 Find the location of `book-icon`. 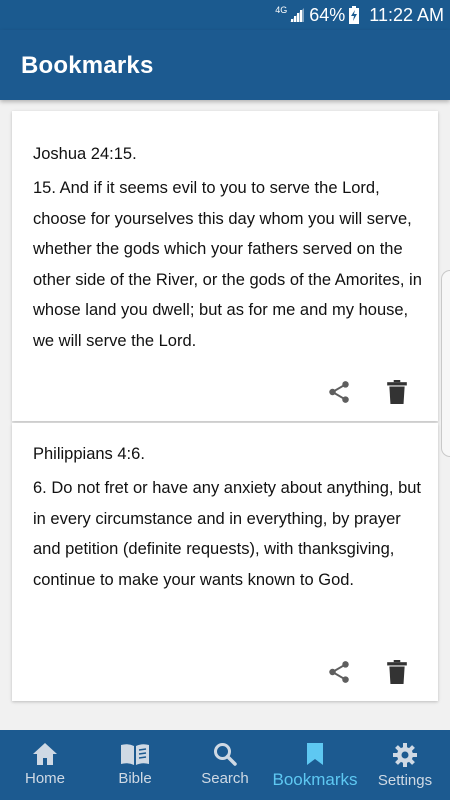

book-icon is located at coordinates (135, 754).